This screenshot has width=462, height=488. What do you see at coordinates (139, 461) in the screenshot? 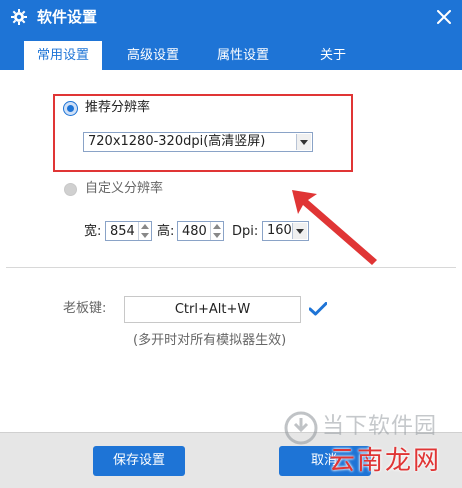
I see `save-settings-button: 保存设置` at bounding box center [139, 461].